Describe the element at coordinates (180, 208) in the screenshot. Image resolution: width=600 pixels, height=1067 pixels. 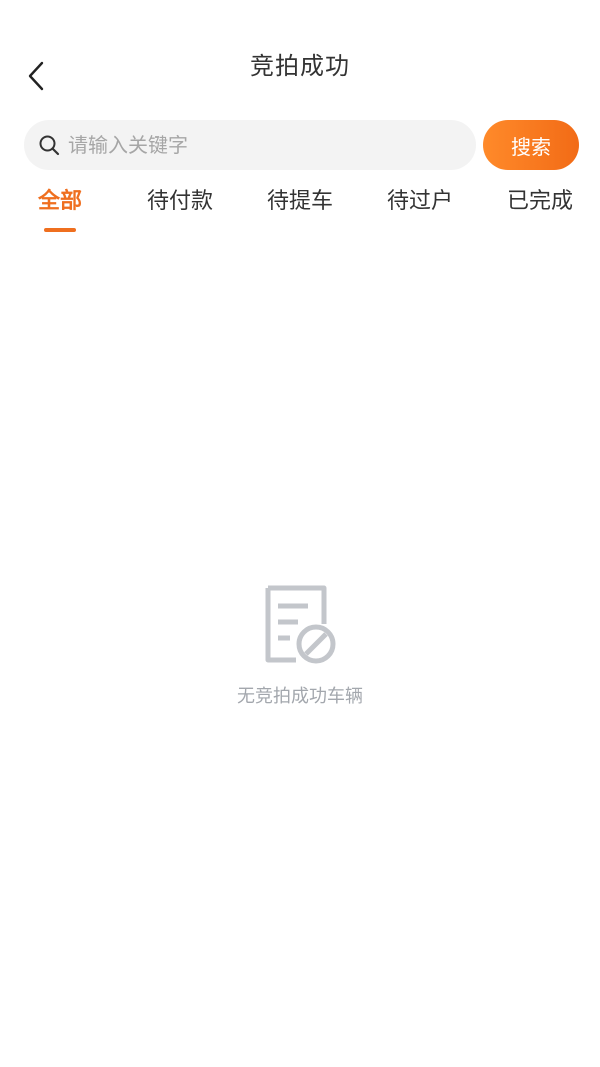
I see `tab-pending-payment: 待付款` at that location.